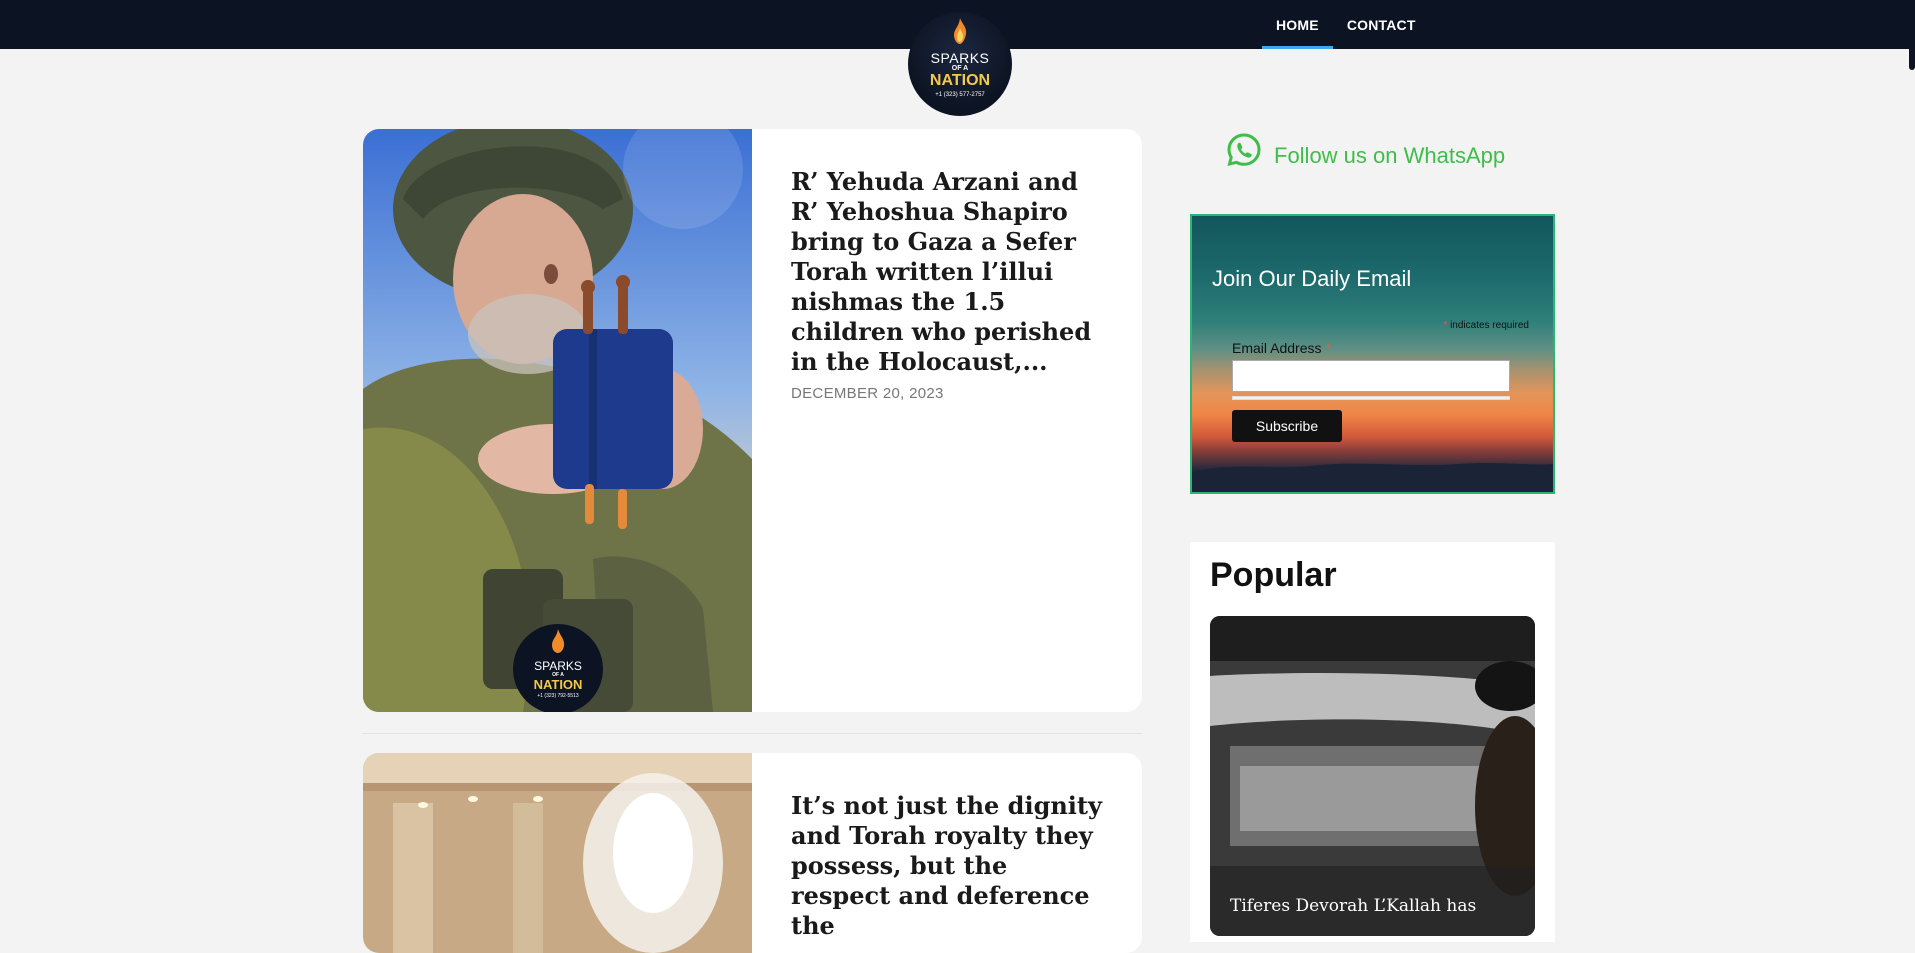  I want to click on logo-text-sparks: SPARKS, so click(960, 58).